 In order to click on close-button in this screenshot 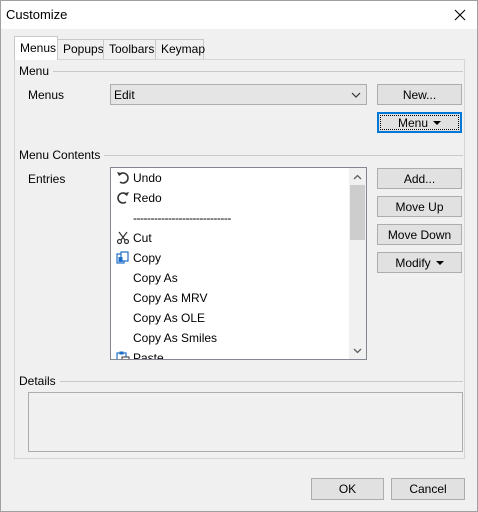, I will do `click(460, 15)`.